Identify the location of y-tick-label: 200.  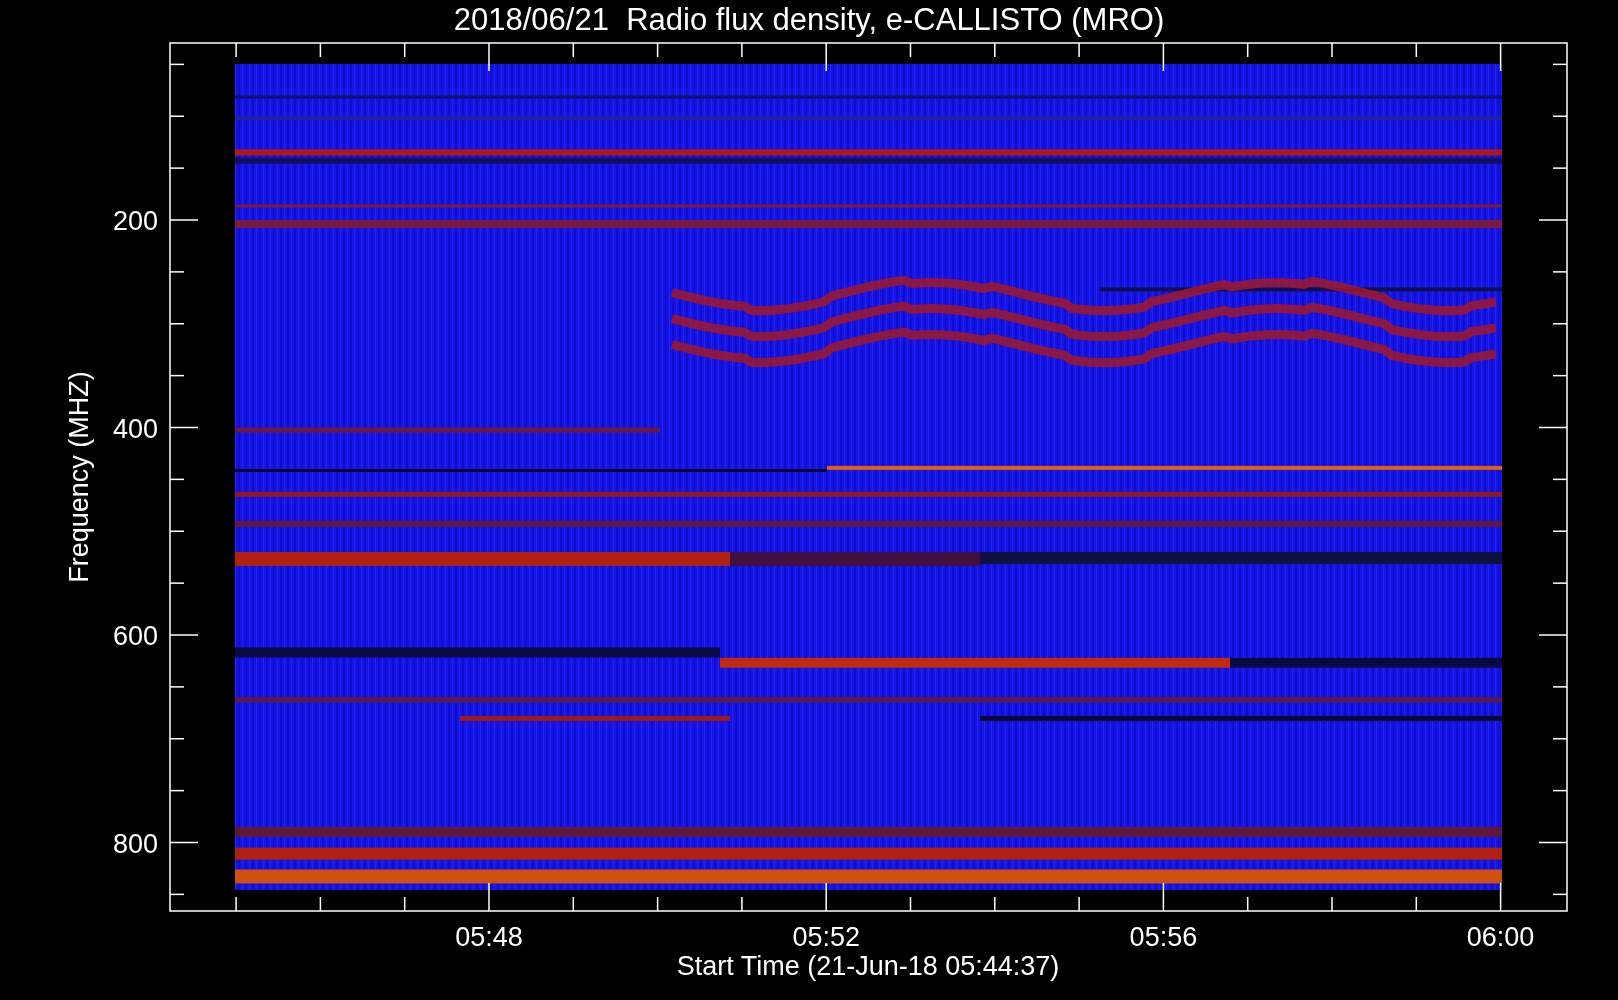
(135, 221).